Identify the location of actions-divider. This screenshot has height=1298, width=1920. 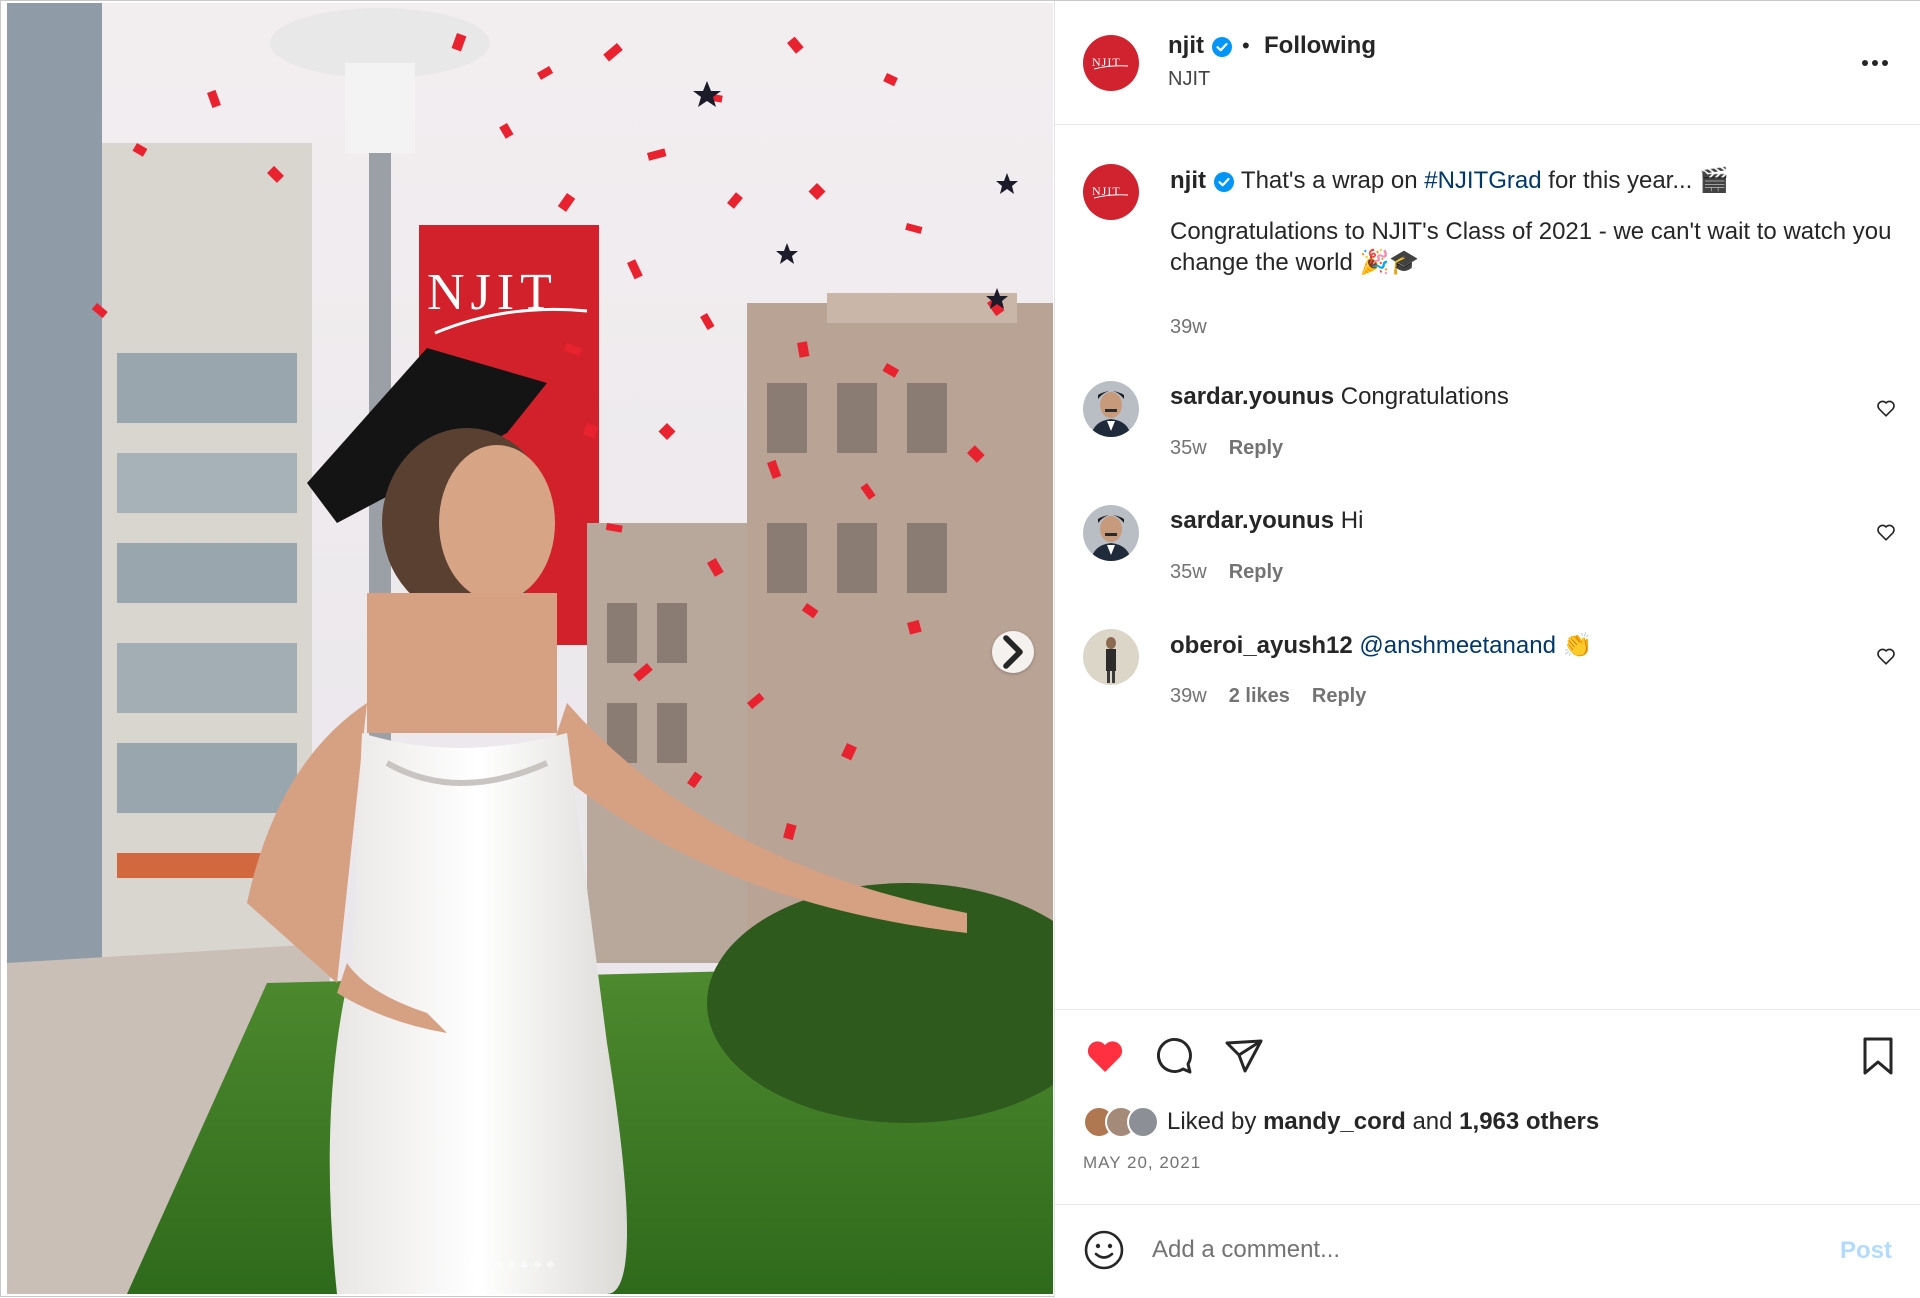
(1487, 1009).